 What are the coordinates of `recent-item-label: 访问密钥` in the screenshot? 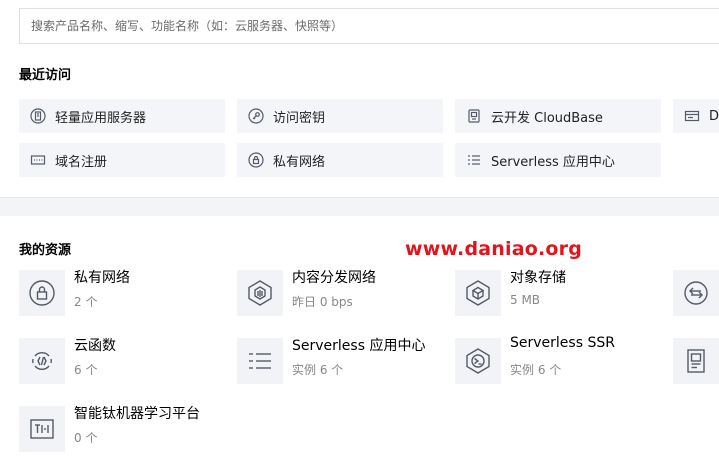 It's located at (299, 118).